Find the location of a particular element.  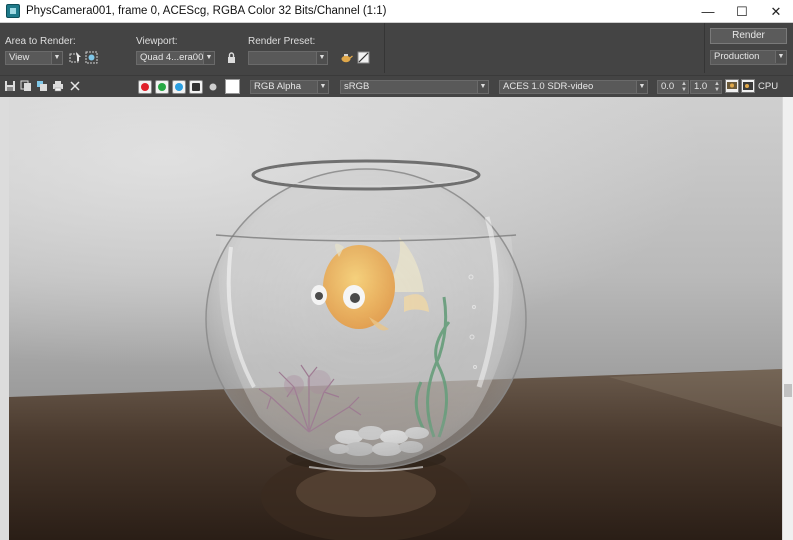

device-label: CPU is located at coordinates (768, 86).